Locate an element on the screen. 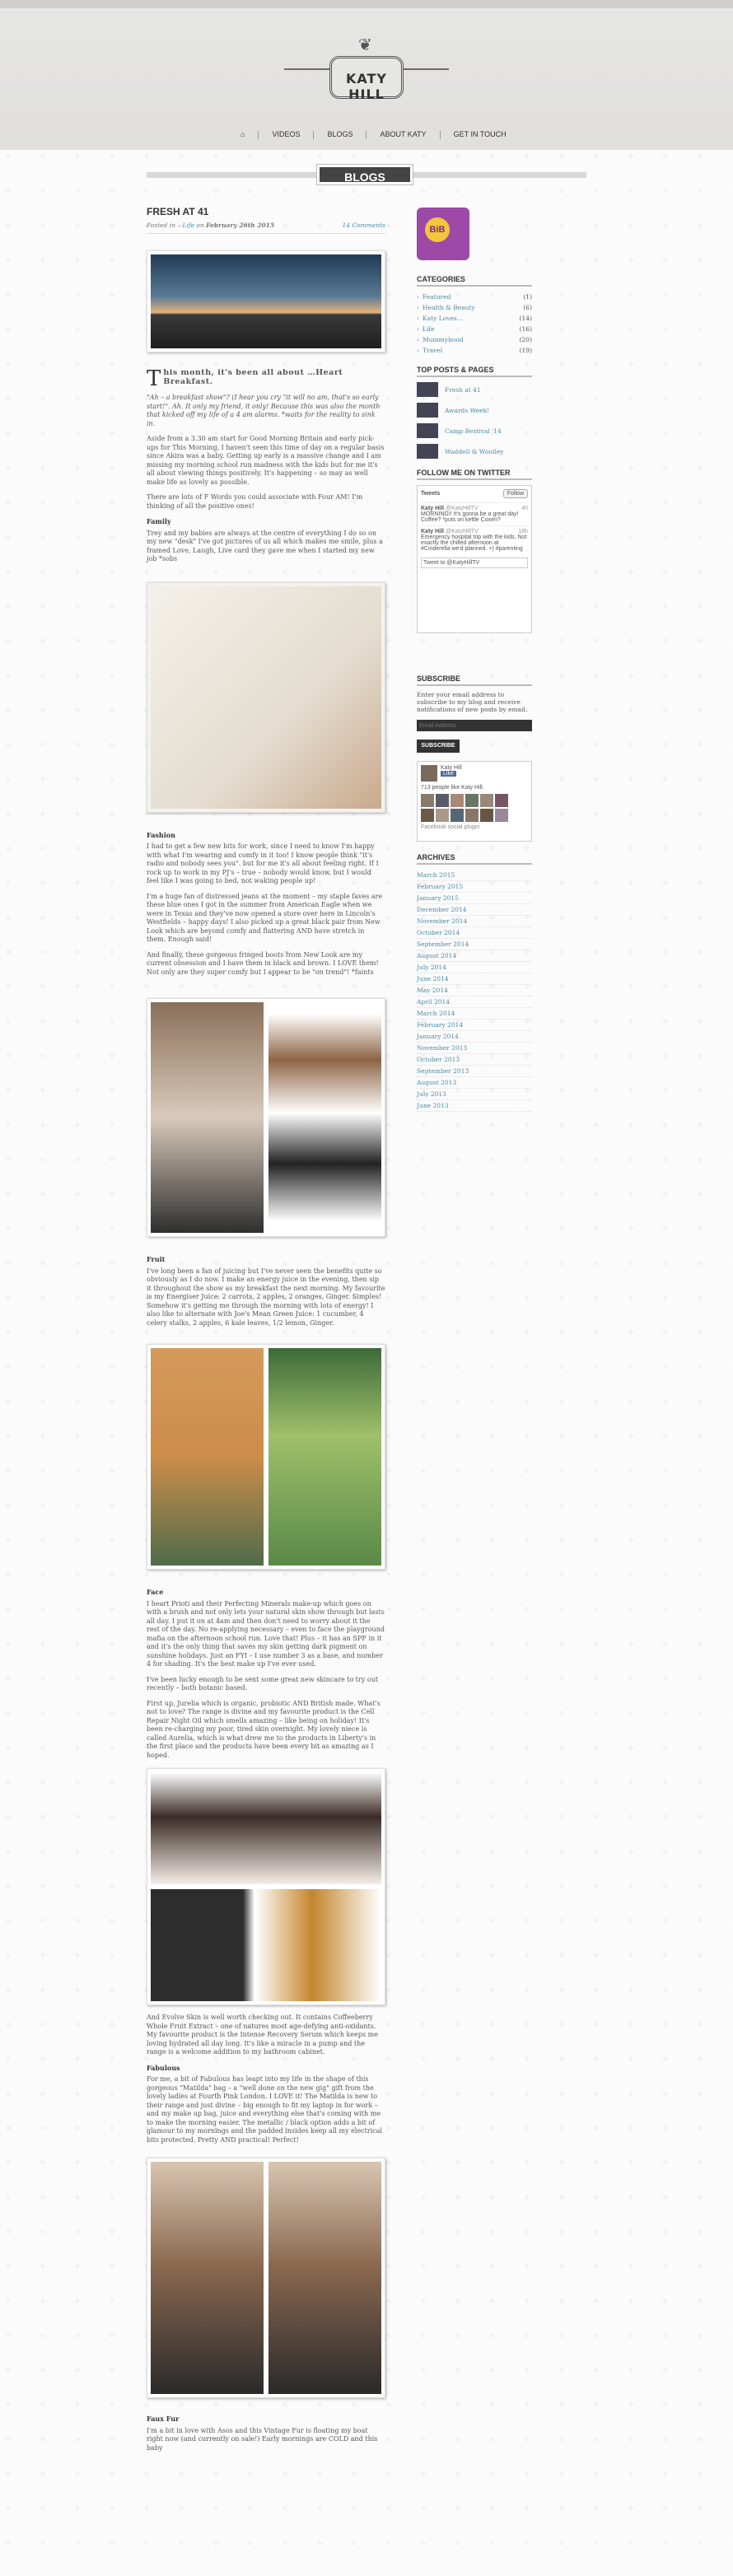 This screenshot has width=733, height=2576. email-field is located at coordinates (474, 725).